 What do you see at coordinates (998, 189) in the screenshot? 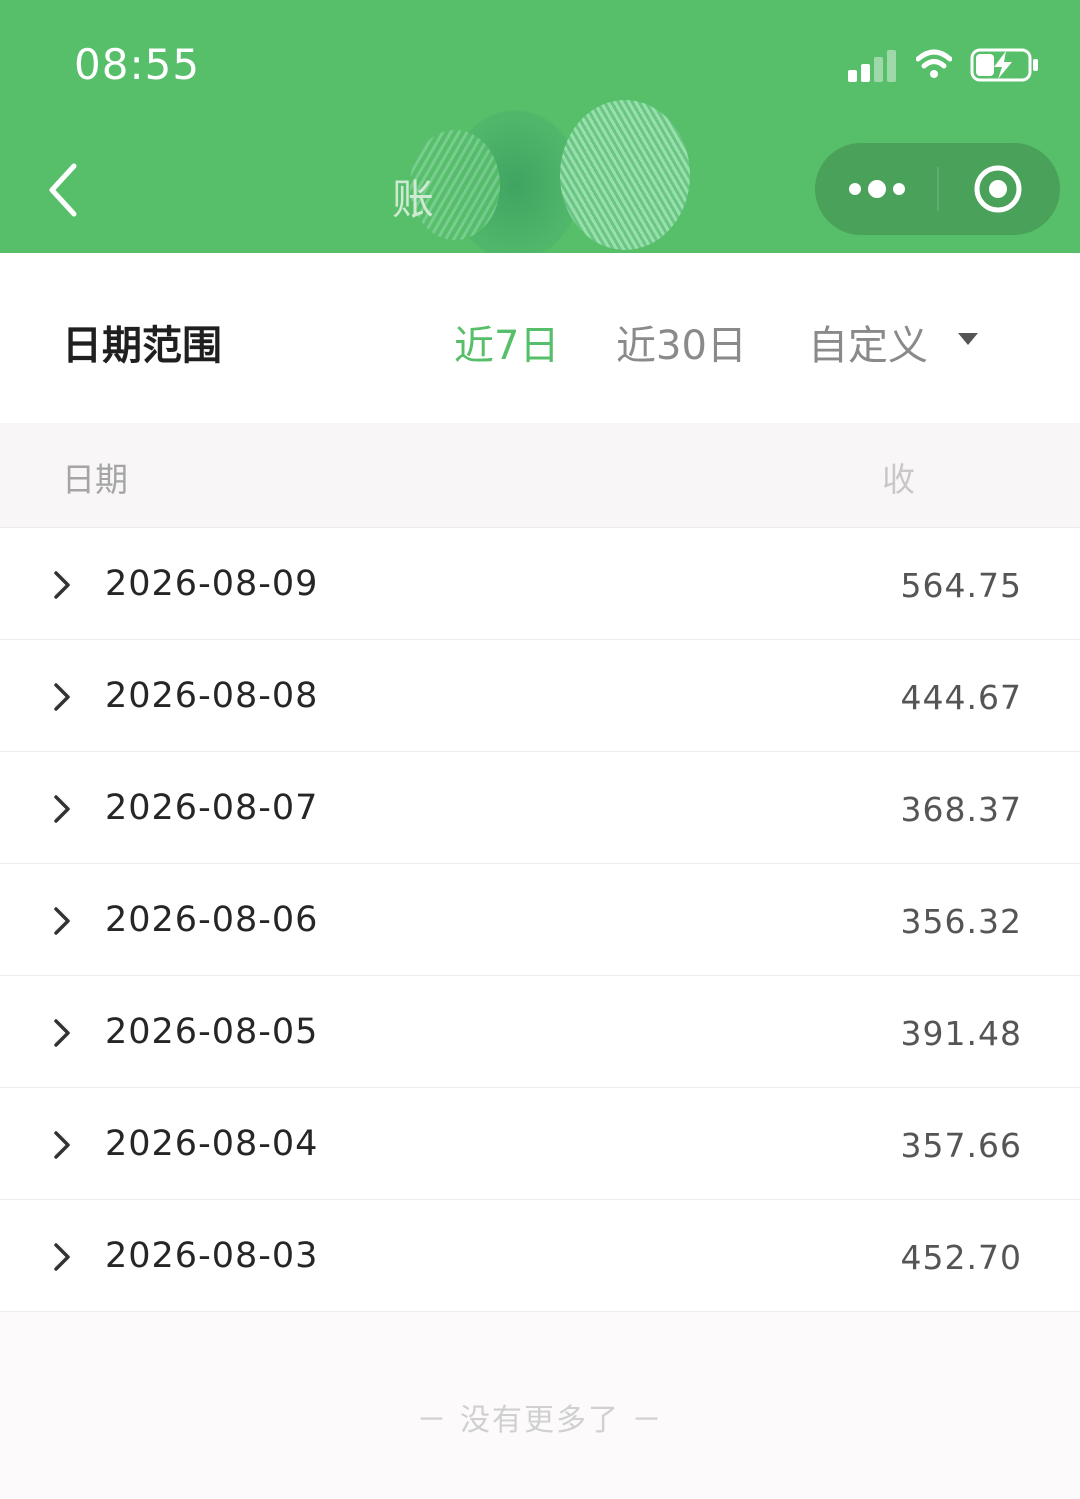
I see `close-target-icon` at bounding box center [998, 189].